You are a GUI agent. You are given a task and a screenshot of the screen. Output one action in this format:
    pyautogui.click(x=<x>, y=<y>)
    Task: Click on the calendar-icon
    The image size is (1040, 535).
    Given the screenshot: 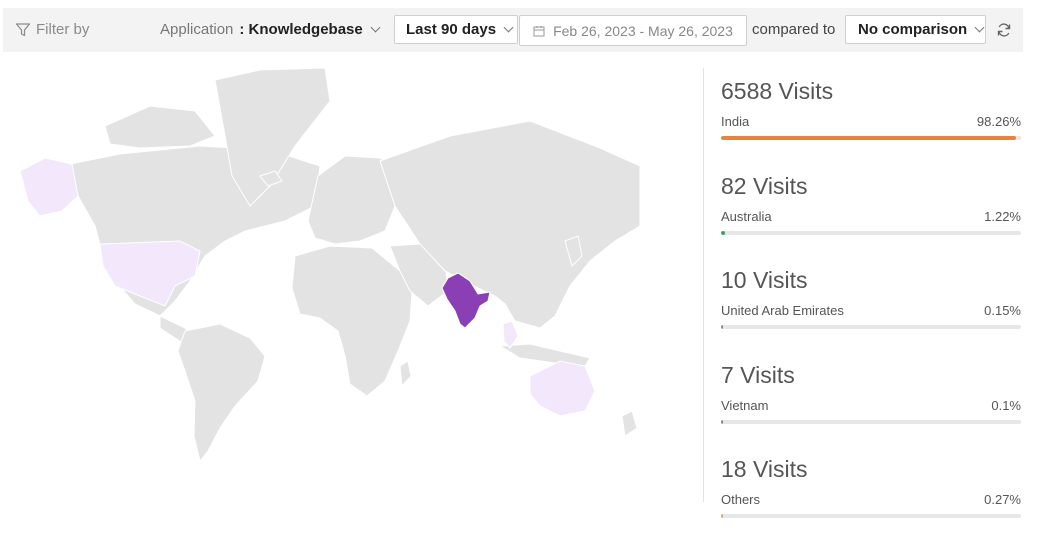 What is the action you would take?
    pyautogui.click(x=539, y=30)
    